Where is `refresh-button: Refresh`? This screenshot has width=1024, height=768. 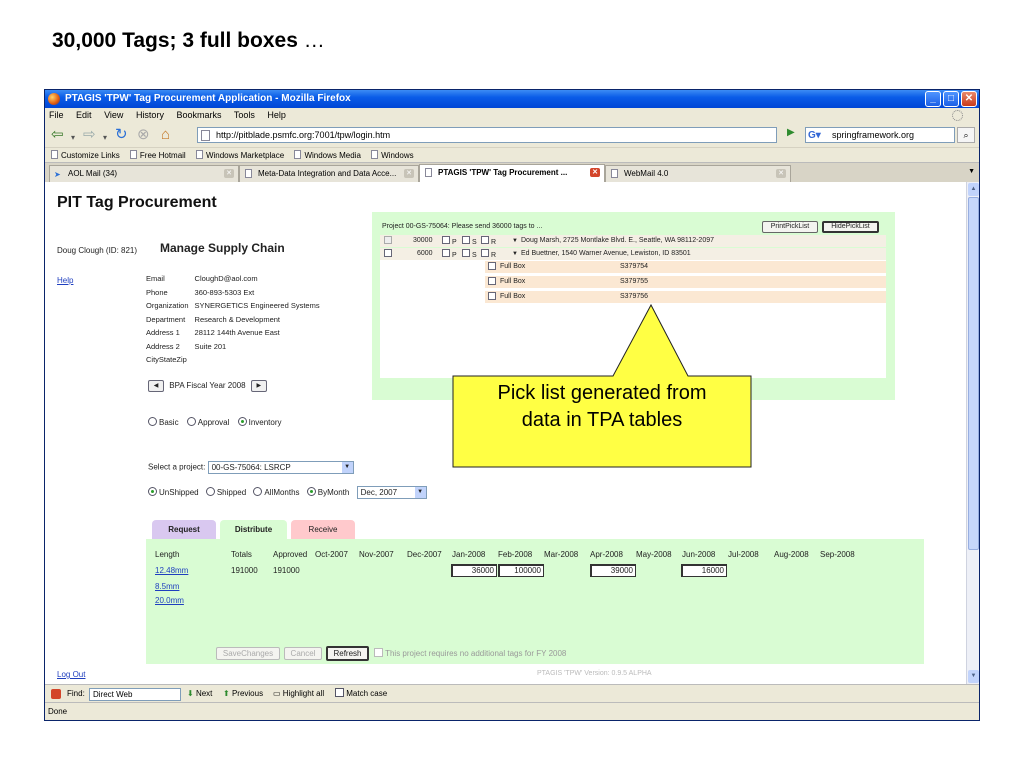
refresh-button: Refresh is located at coordinates (347, 653).